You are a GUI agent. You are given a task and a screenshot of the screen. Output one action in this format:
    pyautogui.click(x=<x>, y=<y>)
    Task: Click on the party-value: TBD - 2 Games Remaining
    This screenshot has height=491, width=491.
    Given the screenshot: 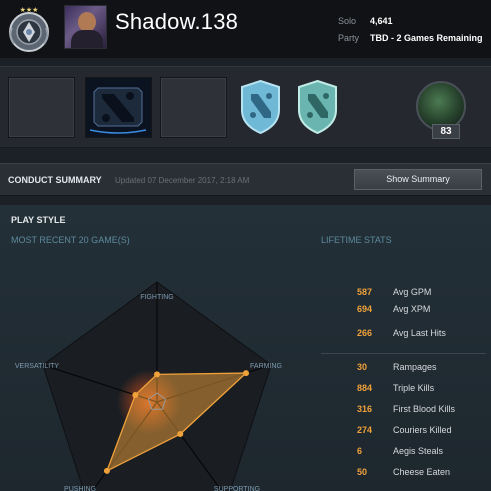 What is the action you would take?
    pyautogui.click(x=426, y=38)
    